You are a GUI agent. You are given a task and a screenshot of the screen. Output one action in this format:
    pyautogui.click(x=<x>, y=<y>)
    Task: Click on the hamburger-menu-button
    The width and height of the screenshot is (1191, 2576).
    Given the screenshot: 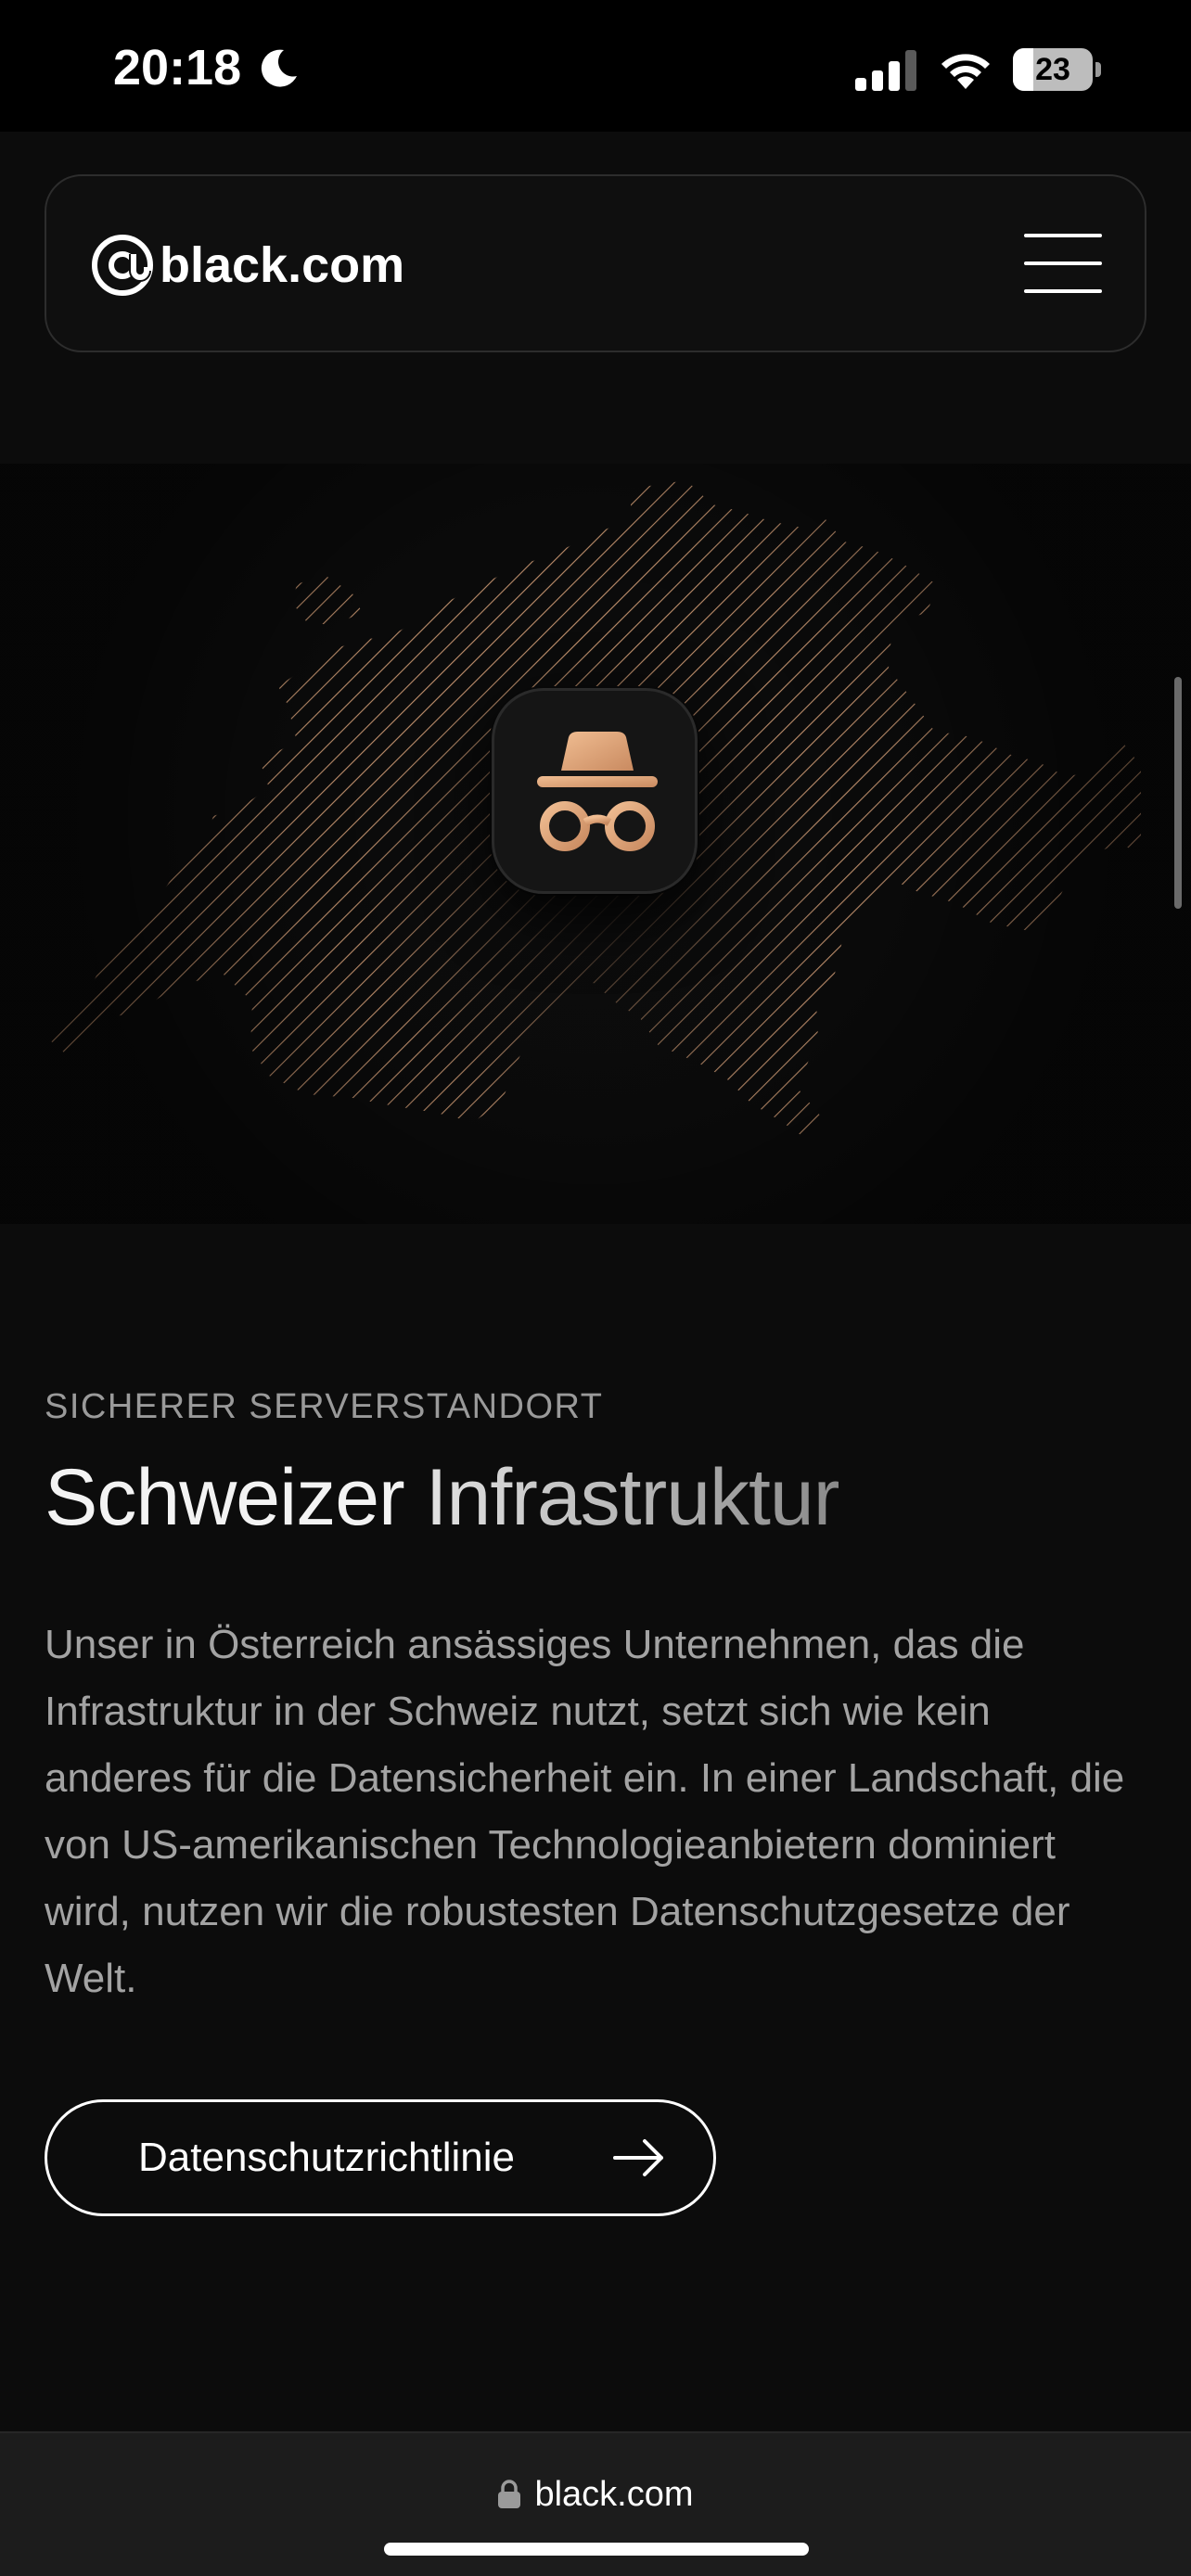 What is the action you would take?
    pyautogui.click(x=1063, y=263)
    